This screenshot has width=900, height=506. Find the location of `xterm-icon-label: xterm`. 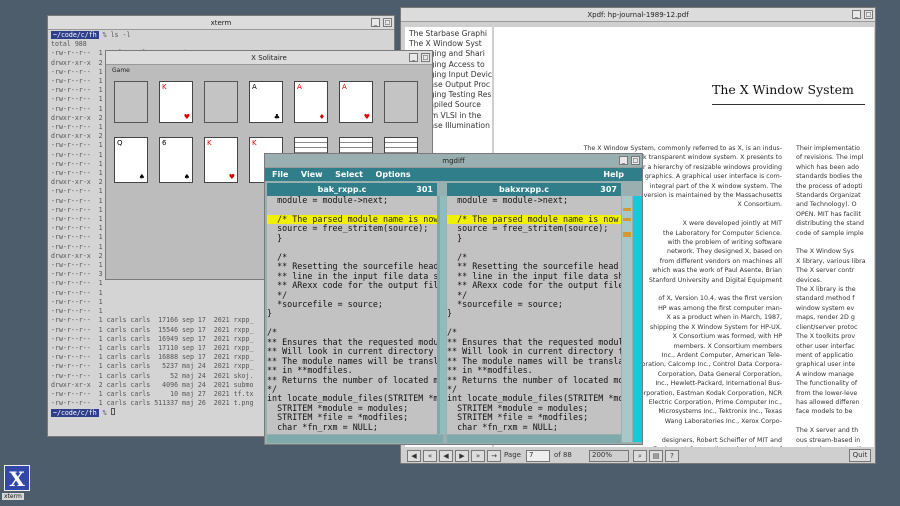

xterm-icon-label: xterm is located at coordinates (13, 496).